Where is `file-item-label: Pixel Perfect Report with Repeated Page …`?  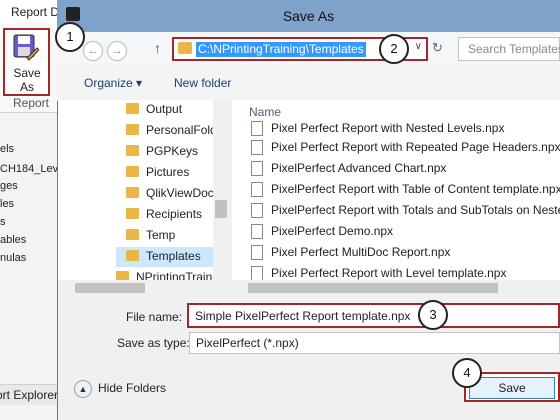 file-item-label: Pixel Perfect Report with Repeated Page … is located at coordinates (415, 147).